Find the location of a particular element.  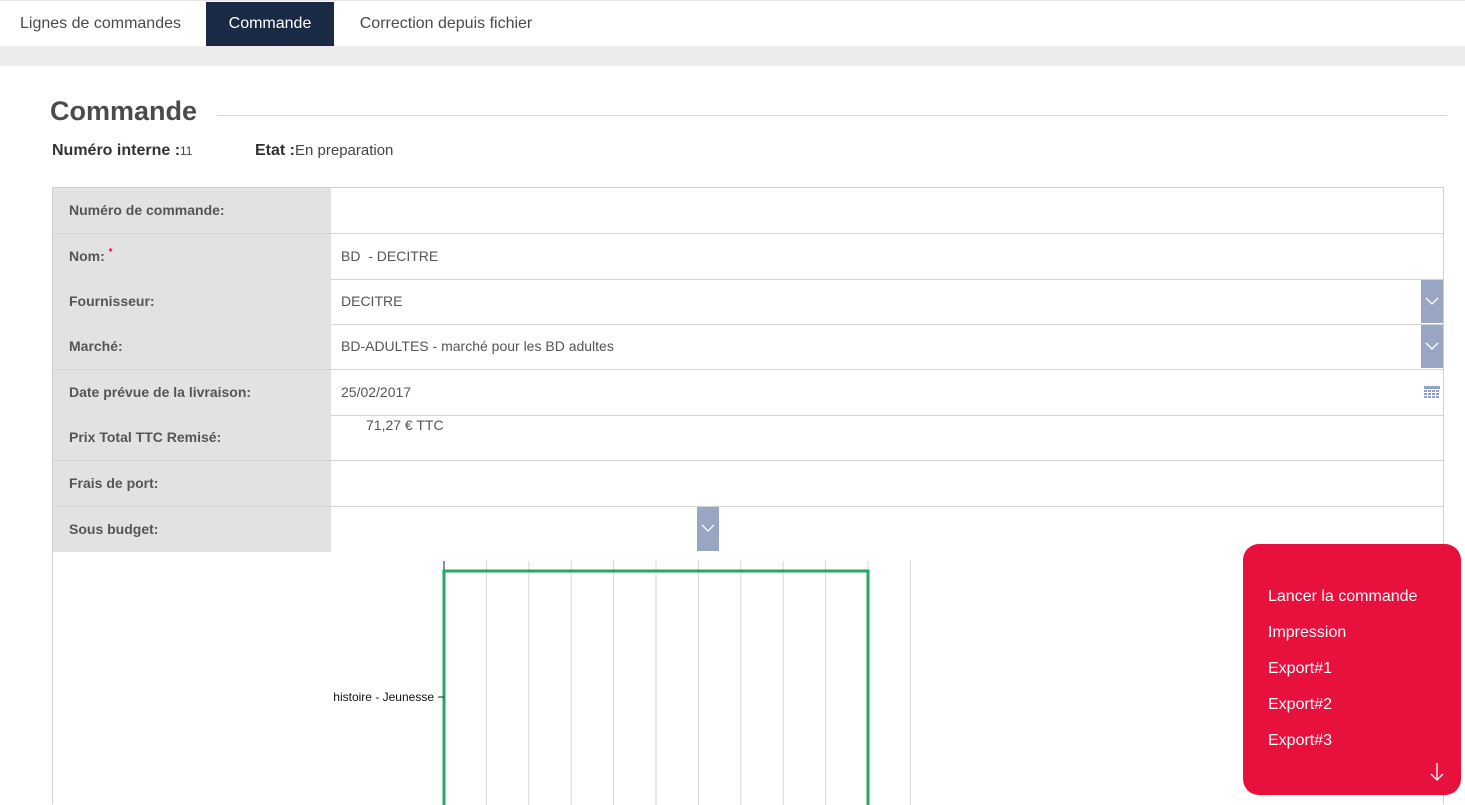

page-title: Commande is located at coordinates (124, 111).